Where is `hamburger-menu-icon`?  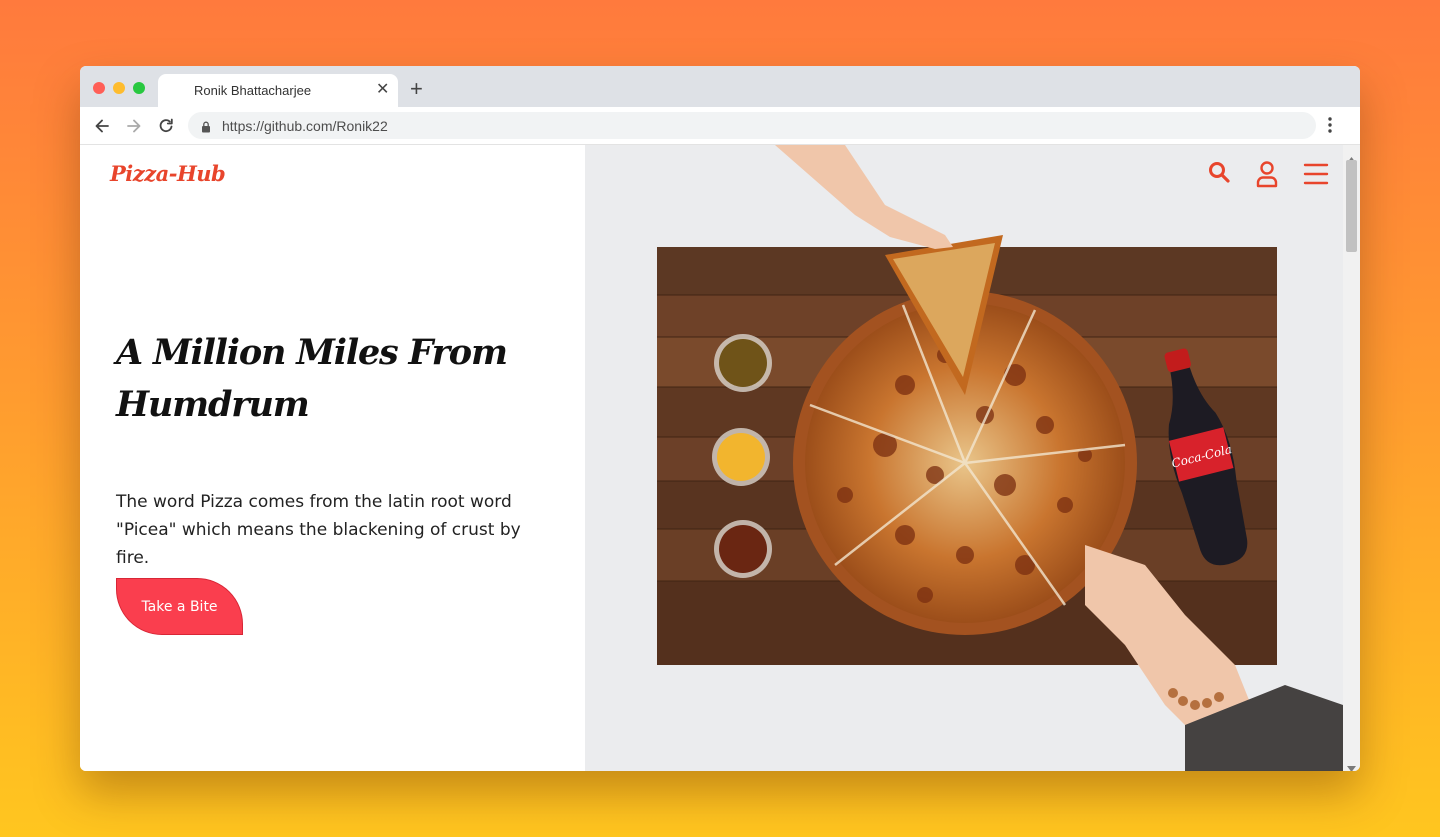
hamburger-menu-icon is located at coordinates (1316, 176).